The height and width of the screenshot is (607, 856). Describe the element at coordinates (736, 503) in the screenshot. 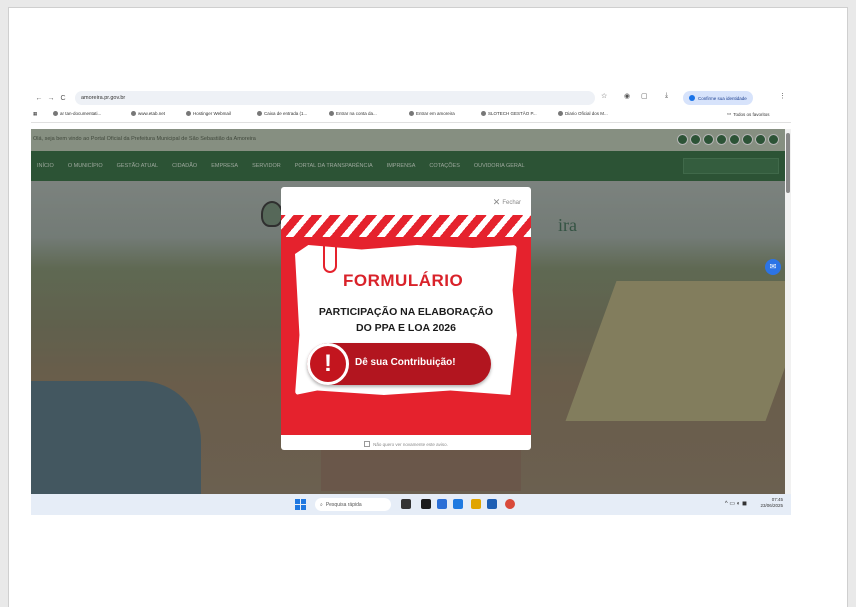

I see `system-tray: ^ ▭ ◐ ◼` at that location.